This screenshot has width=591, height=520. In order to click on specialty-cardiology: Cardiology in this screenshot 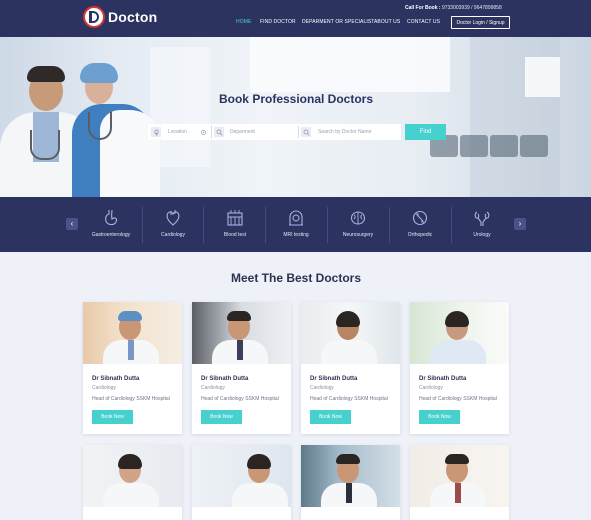, I will do `click(173, 225)`.